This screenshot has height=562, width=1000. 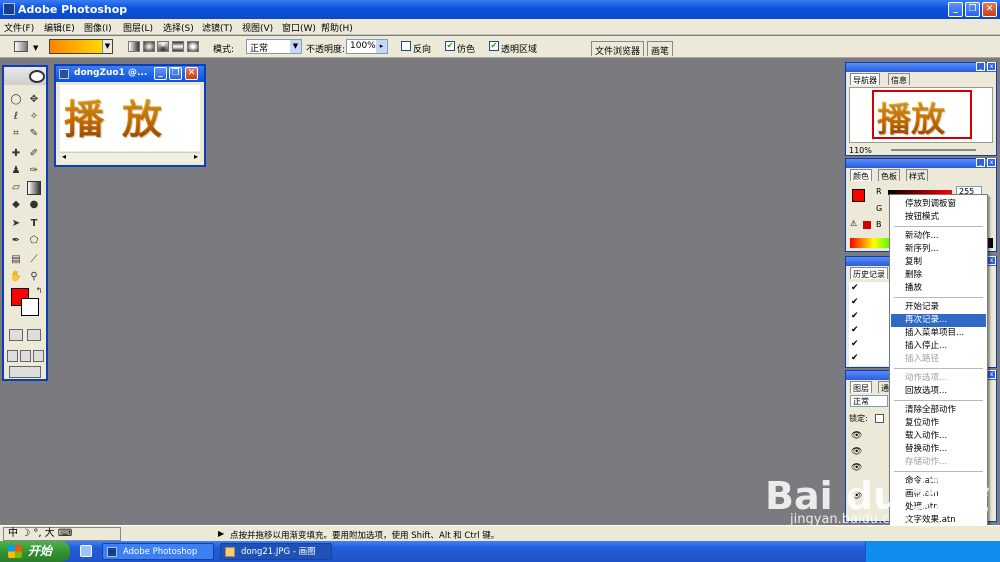 What do you see at coordinates (158, 551) in the screenshot?
I see `taskbar-photoshop-button: Adobe Photoshop` at bounding box center [158, 551].